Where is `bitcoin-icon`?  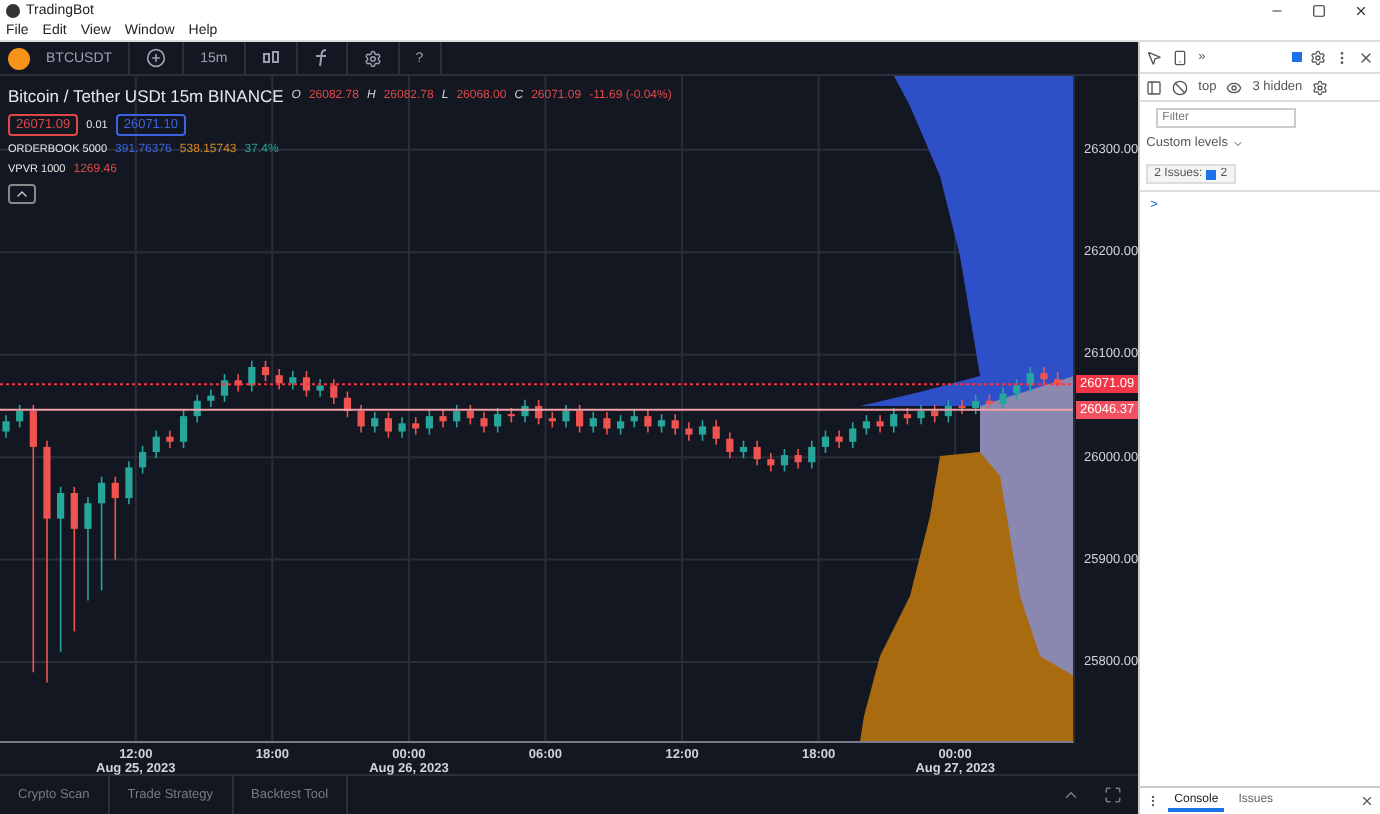 bitcoin-icon is located at coordinates (19, 58).